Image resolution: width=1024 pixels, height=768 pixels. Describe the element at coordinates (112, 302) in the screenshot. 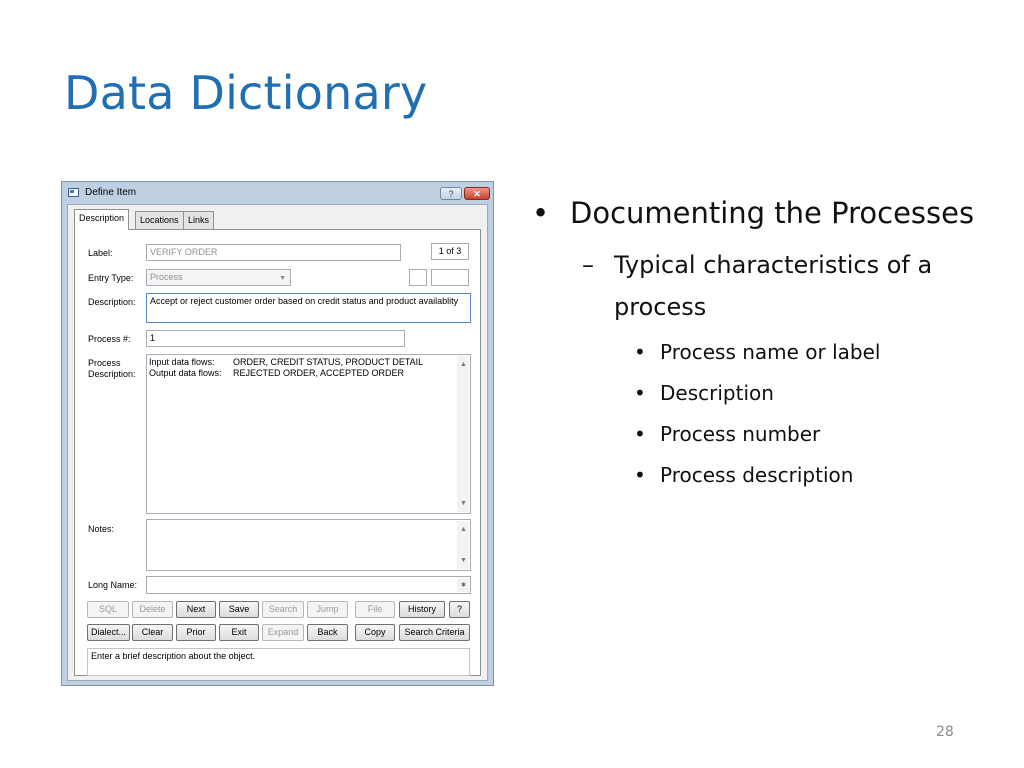

I see `description-caption: Description:` at that location.